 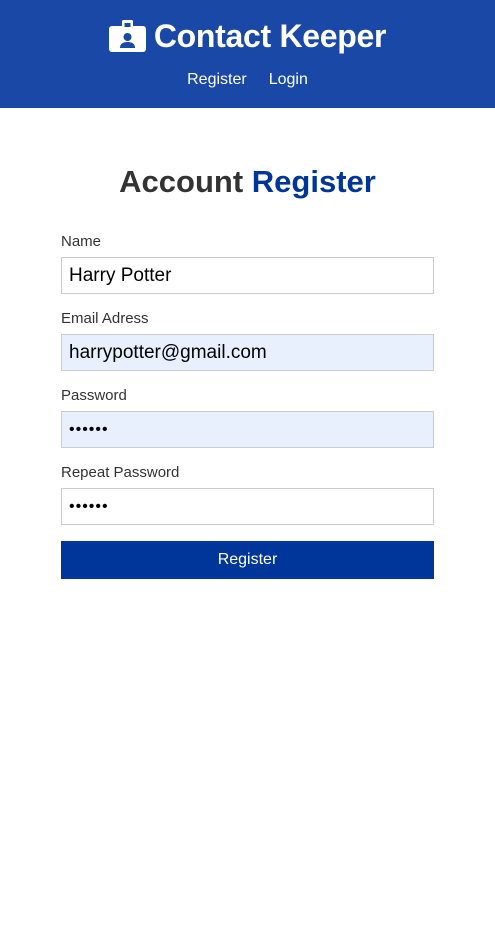 I want to click on password-group: Password, so click(x=247, y=417).